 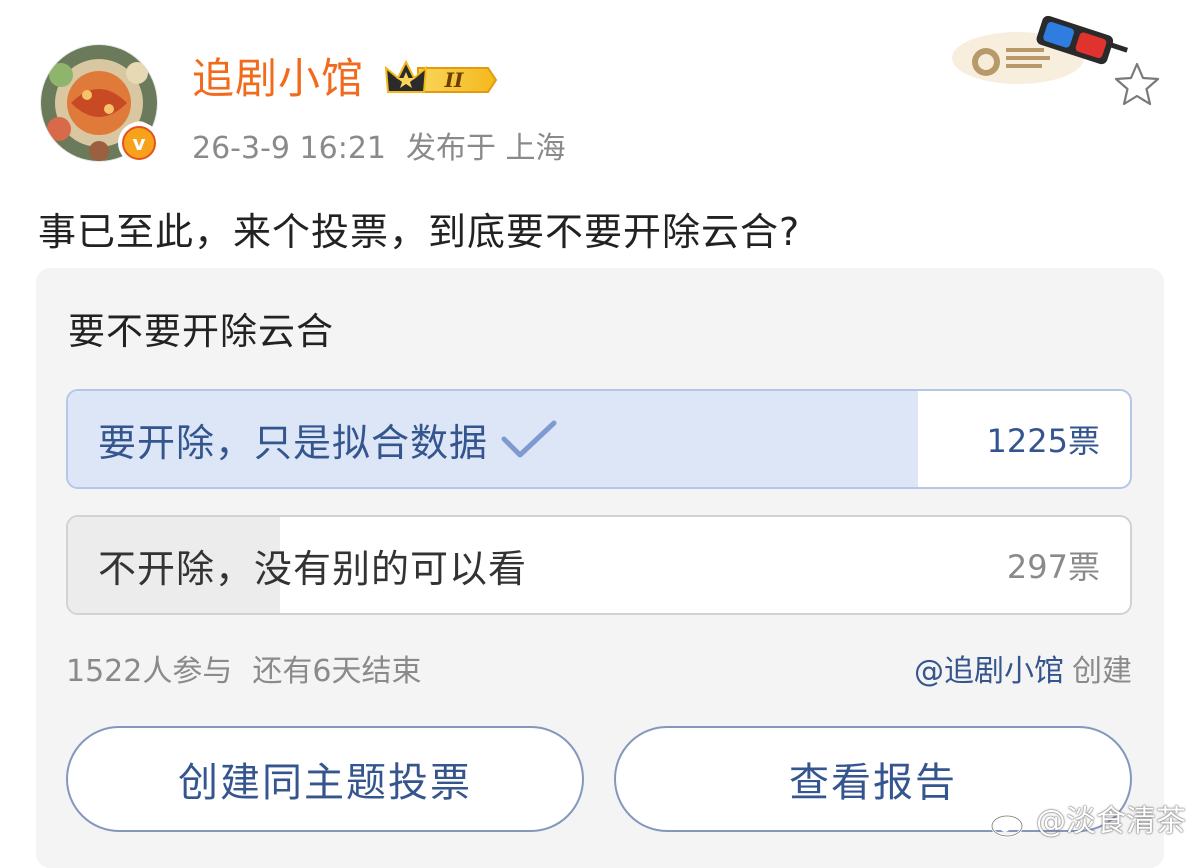 I want to click on crown-level-icon: II, so click(x=442, y=80).